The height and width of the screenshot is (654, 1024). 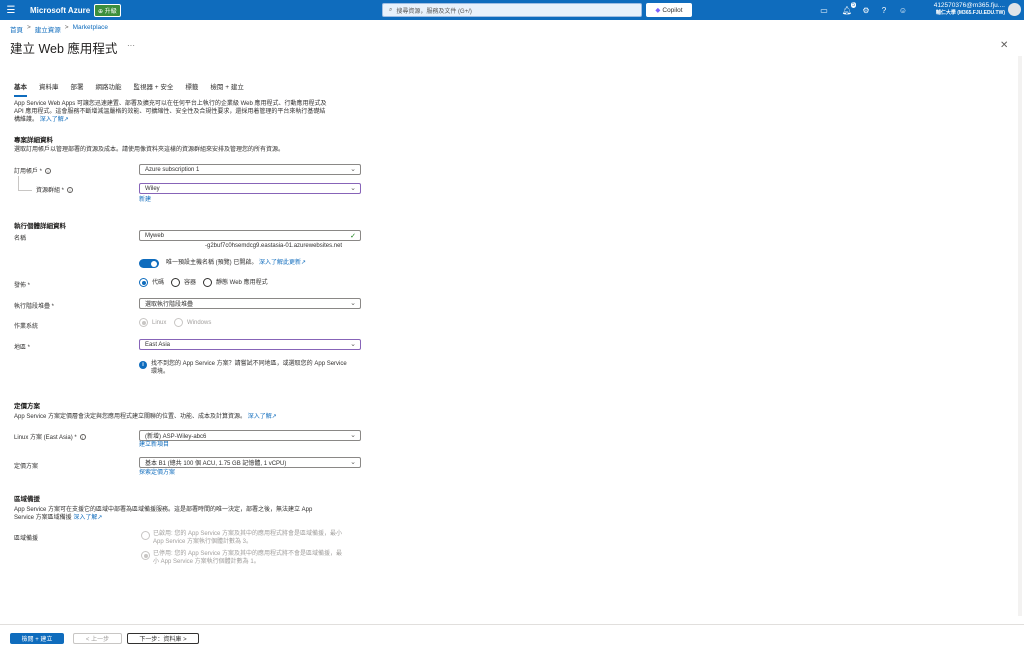 I want to click on instance-details-heading: 執行個體詳細資料, so click(x=40, y=226).